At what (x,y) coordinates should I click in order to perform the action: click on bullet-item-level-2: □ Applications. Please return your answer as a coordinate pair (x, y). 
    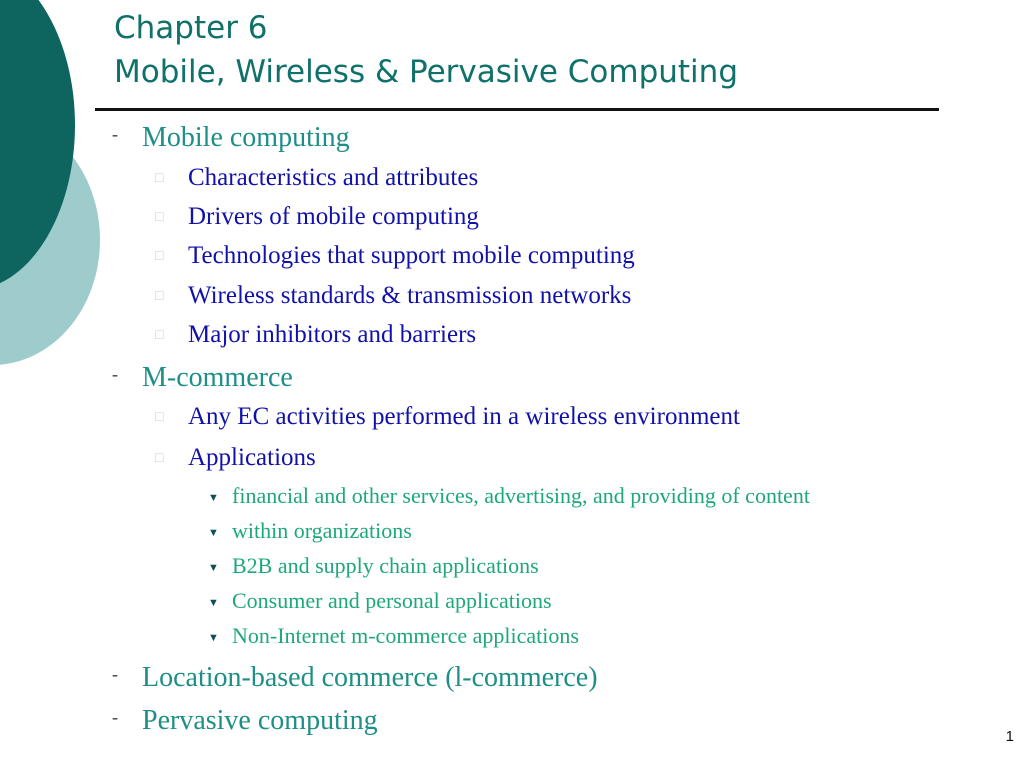
    Looking at the image, I should click on (235, 458).